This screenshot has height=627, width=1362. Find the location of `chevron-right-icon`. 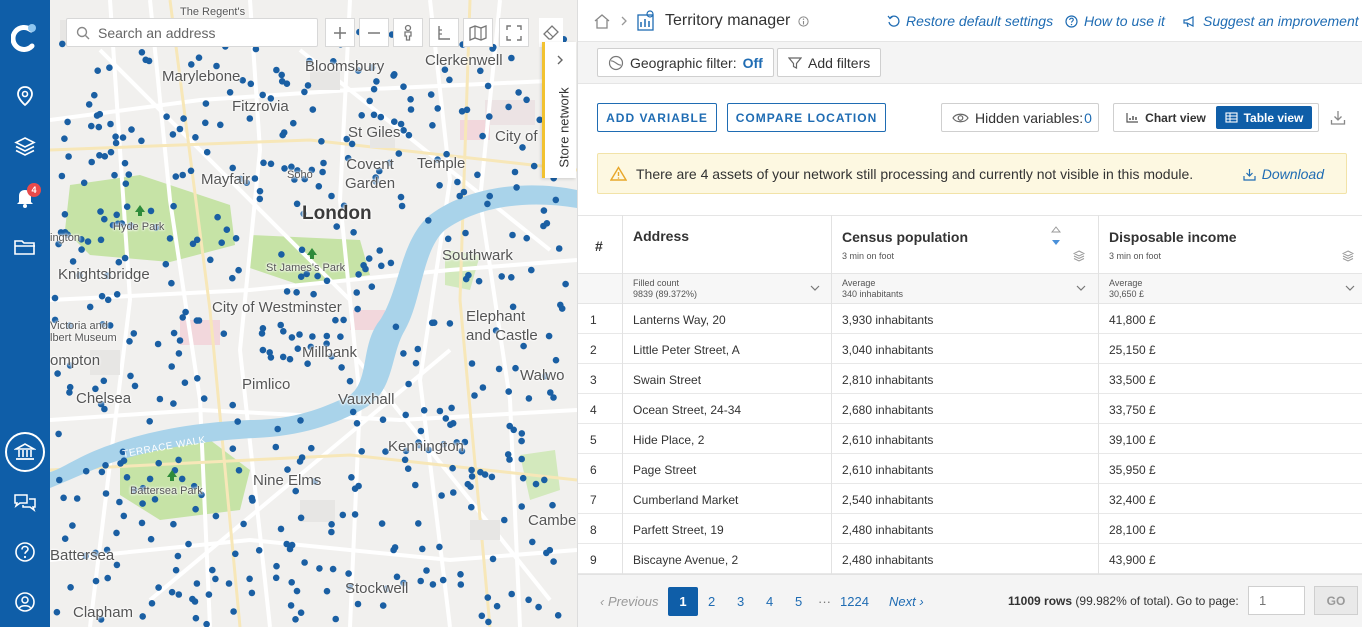

chevron-right-icon is located at coordinates (560, 60).